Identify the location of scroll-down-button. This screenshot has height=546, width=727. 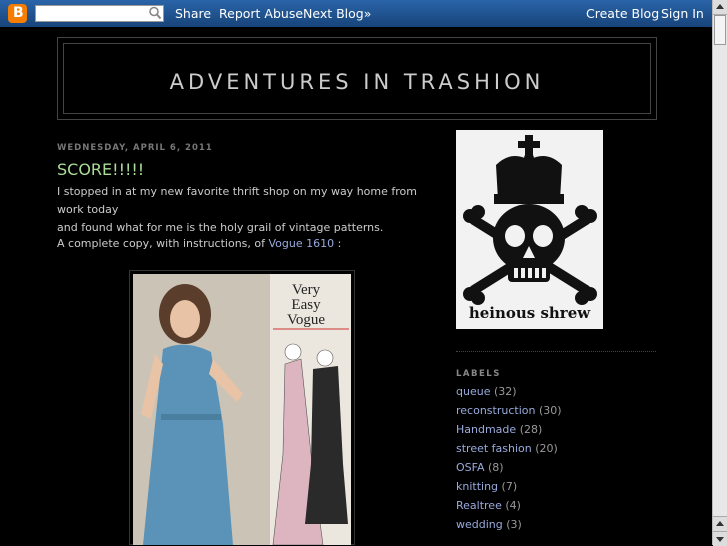
(720, 538).